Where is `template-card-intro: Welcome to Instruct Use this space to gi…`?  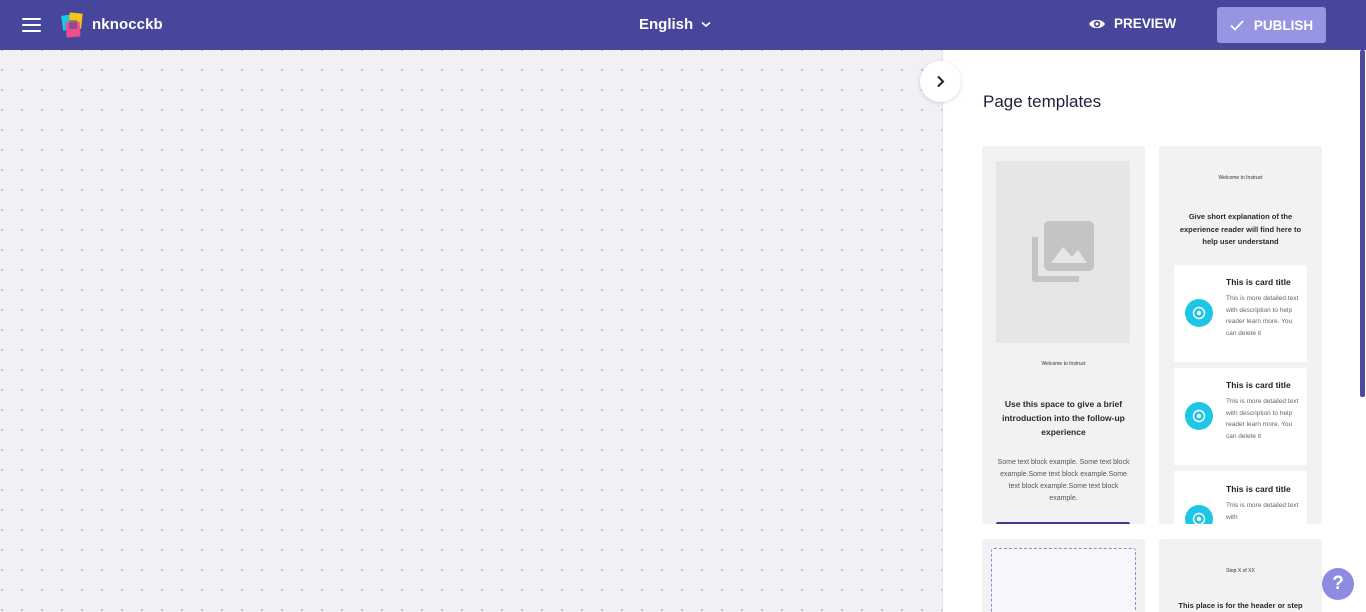
template-card-intro: Welcome to Instruct Use this space to gi… is located at coordinates (1063, 335).